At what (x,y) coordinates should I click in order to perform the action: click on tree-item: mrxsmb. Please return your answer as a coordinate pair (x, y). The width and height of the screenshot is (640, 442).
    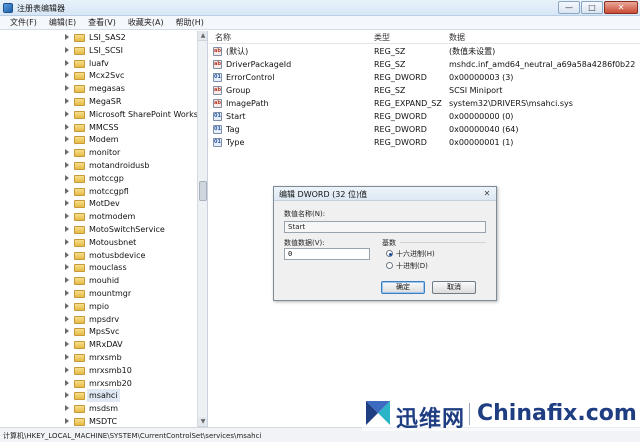
    Looking at the image, I should click on (98, 357).